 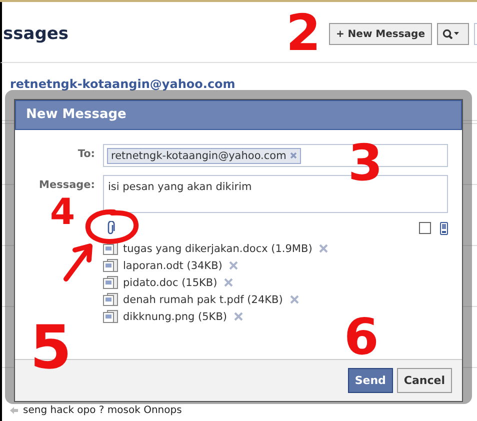 What do you see at coordinates (175, 316) in the screenshot?
I see `attachment-name: dikknung.png (5KB)` at bounding box center [175, 316].